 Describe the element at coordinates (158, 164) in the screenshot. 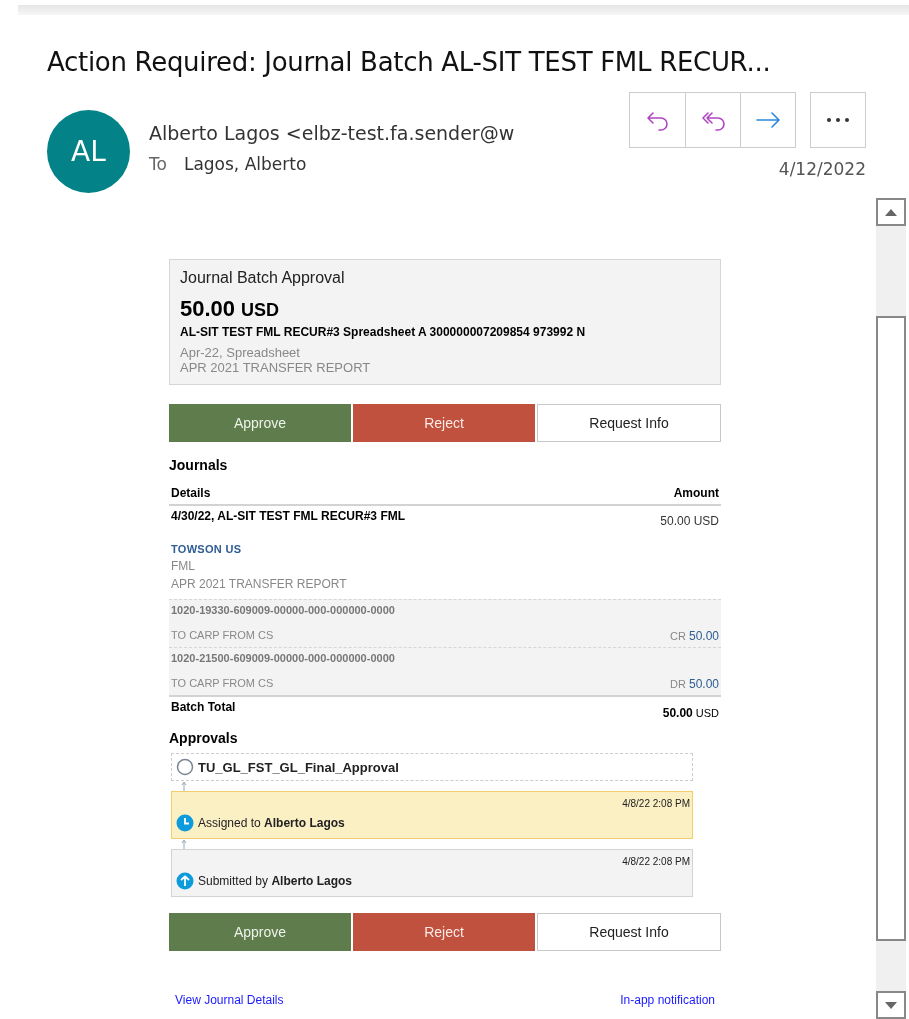

I see `to-label: To` at that location.